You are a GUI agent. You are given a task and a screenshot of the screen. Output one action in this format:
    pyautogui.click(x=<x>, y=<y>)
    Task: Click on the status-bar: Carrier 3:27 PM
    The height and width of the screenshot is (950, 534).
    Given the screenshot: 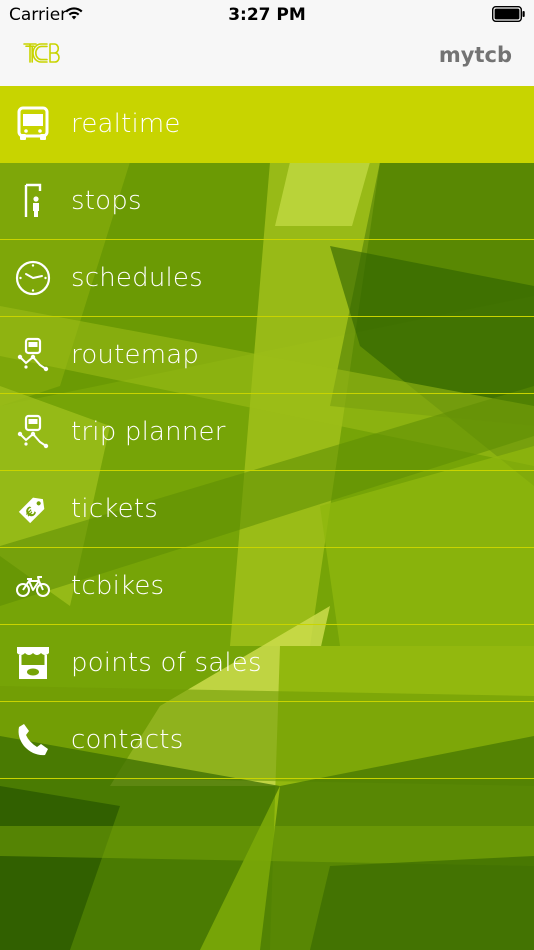 What is the action you would take?
    pyautogui.click(x=267, y=15)
    